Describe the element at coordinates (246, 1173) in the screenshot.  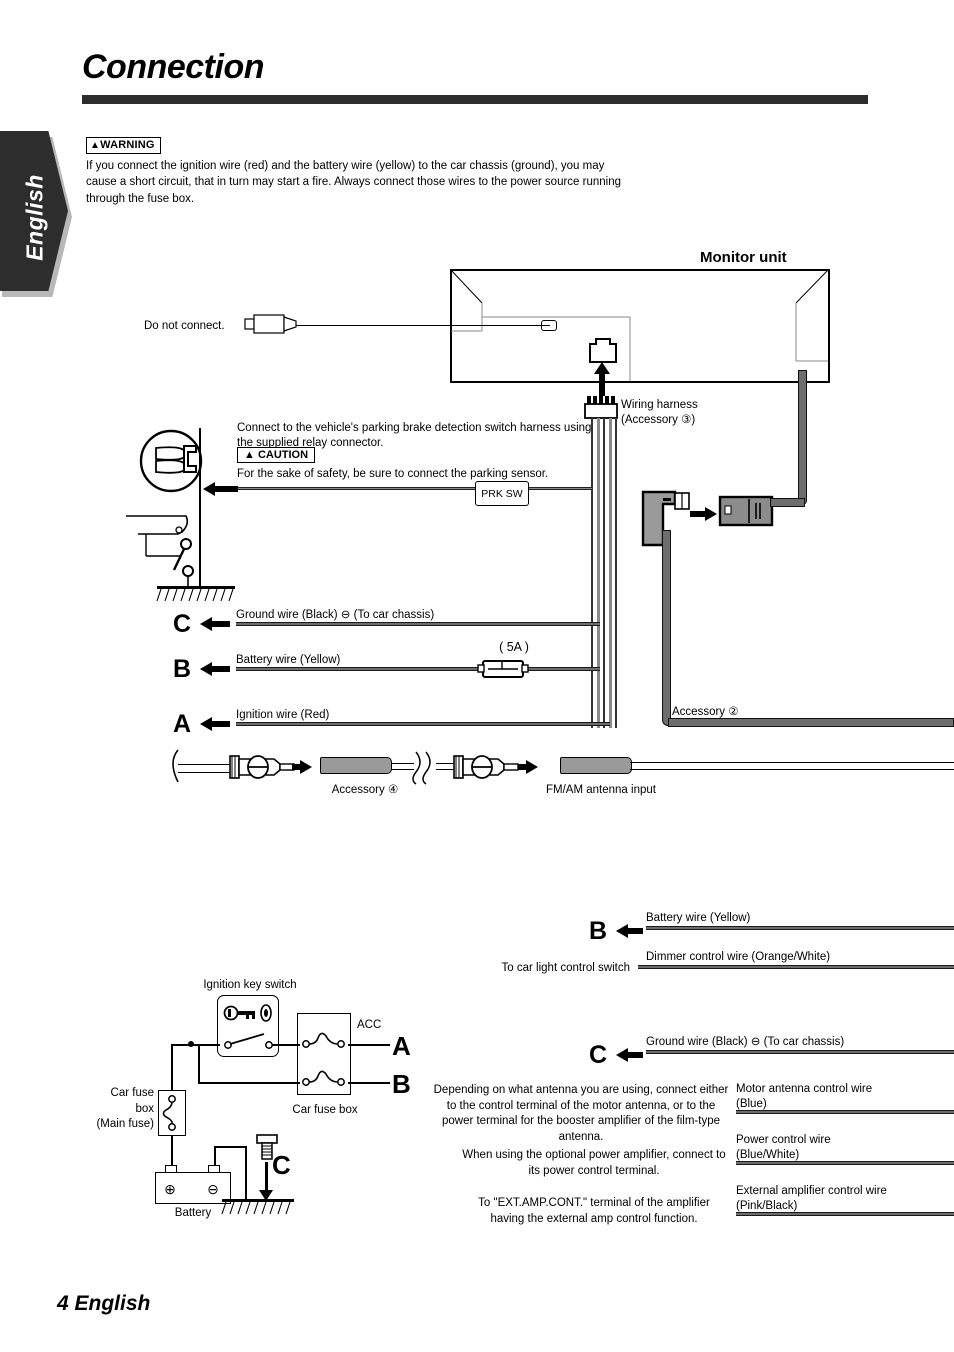
I see `battery-neg-wire-right` at that location.